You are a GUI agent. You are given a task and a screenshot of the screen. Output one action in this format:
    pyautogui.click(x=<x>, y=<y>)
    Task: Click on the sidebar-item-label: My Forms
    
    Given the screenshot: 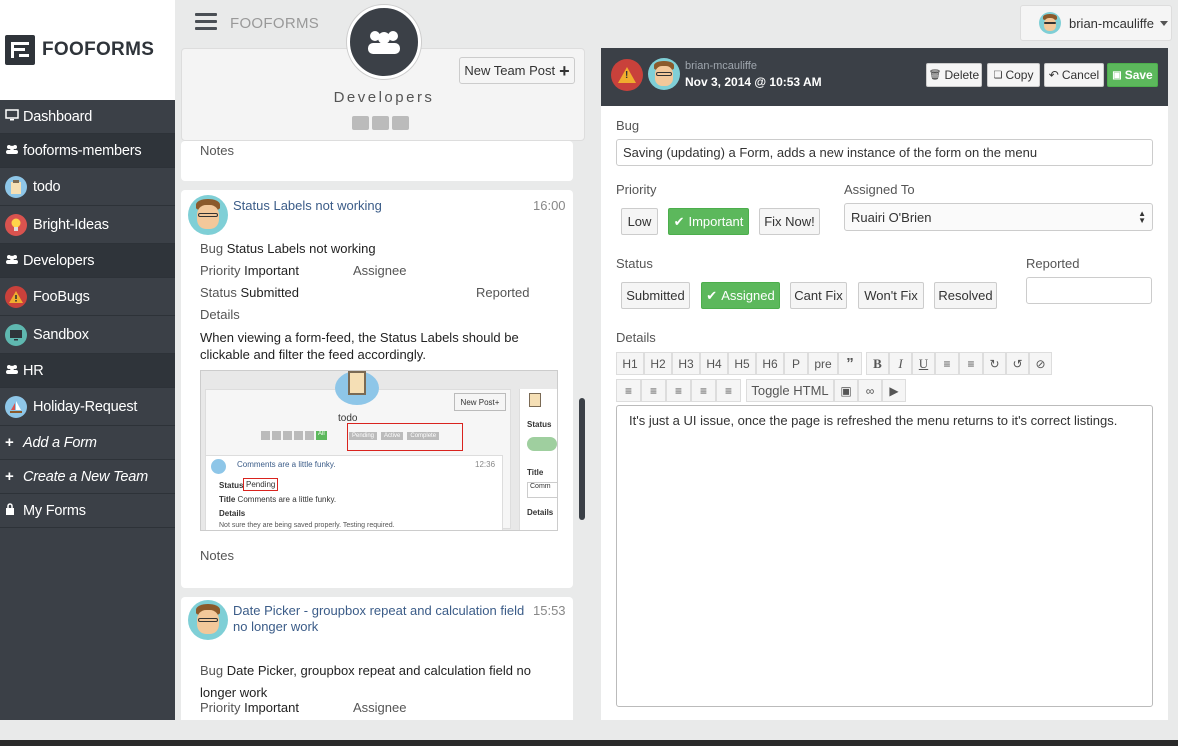 What is the action you would take?
    pyautogui.click(x=54, y=510)
    